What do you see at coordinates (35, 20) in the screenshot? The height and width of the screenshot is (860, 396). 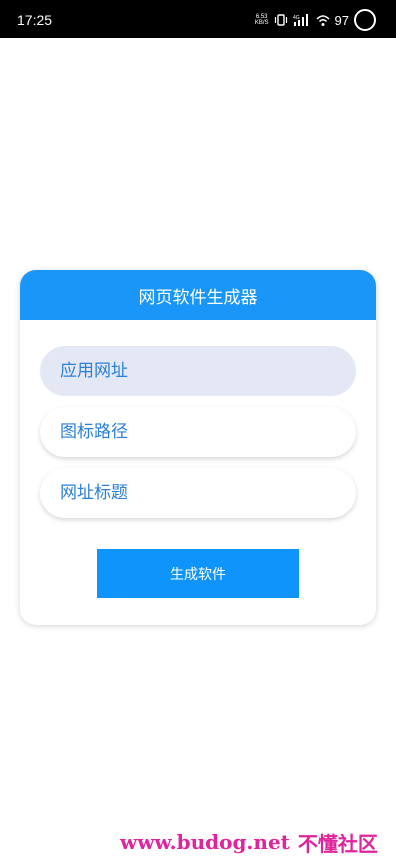 I see `status-time: 17:25` at bounding box center [35, 20].